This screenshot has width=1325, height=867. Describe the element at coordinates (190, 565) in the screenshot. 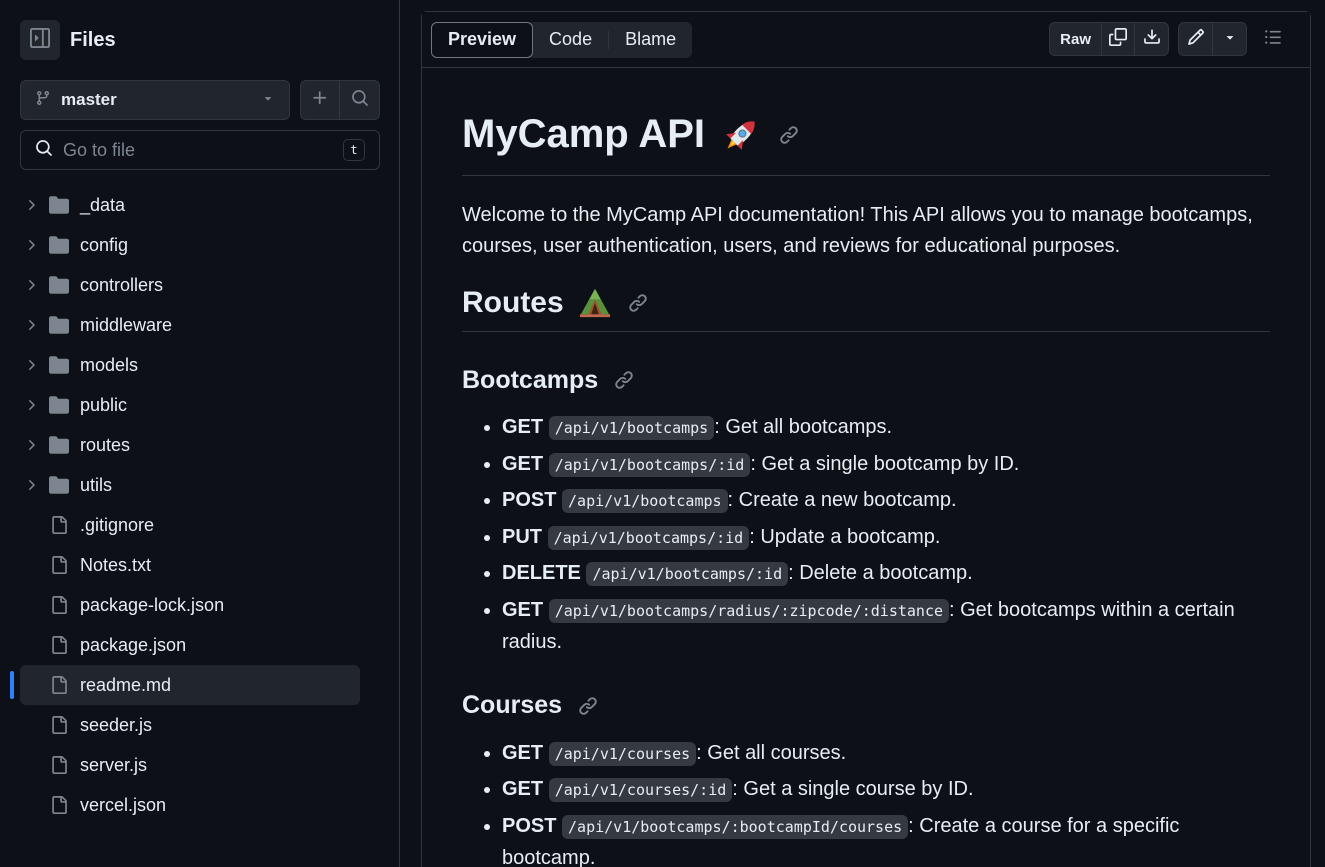

I see `tree-file: Notes.txt` at that location.